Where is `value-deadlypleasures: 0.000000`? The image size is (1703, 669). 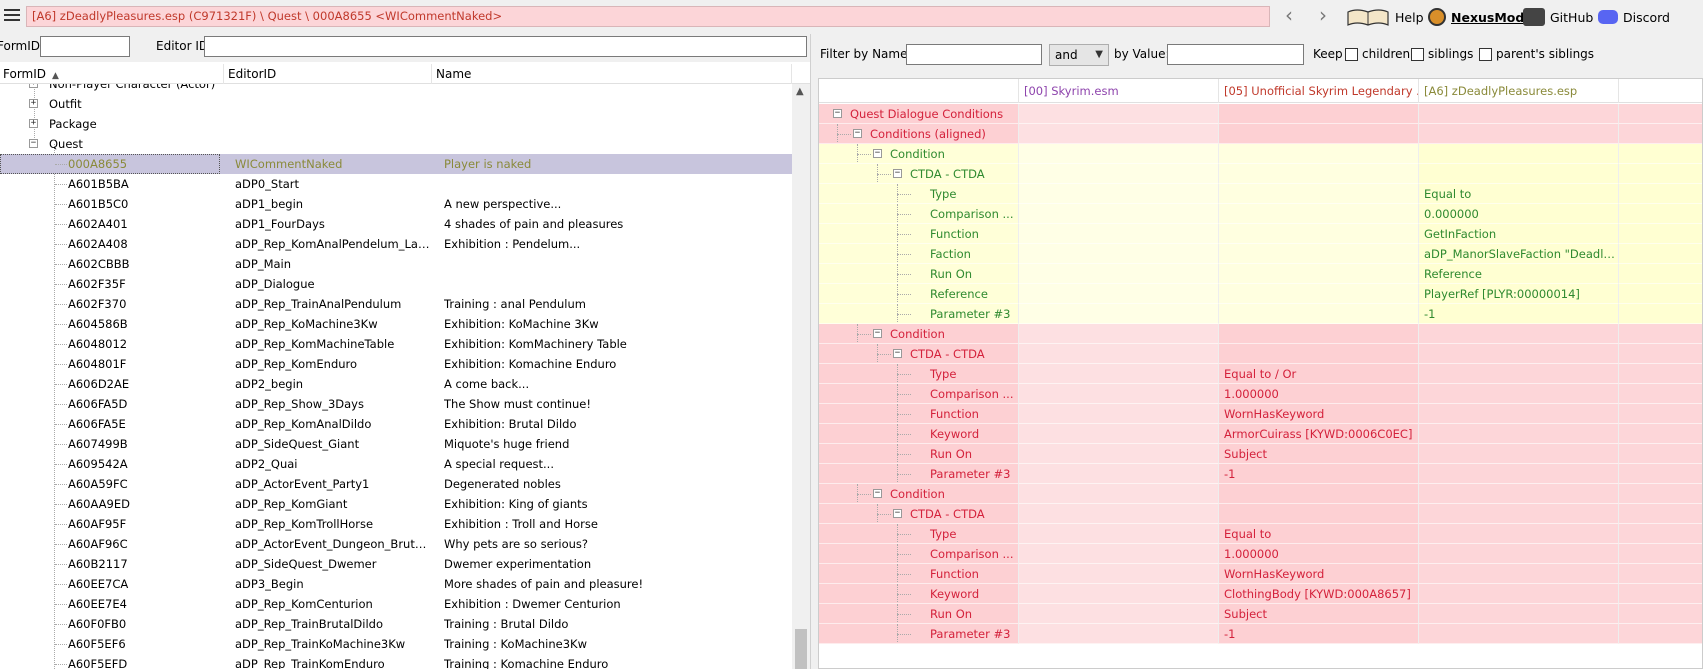
value-deadlypleasures: 0.000000 is located at coordinates (1519, 214).